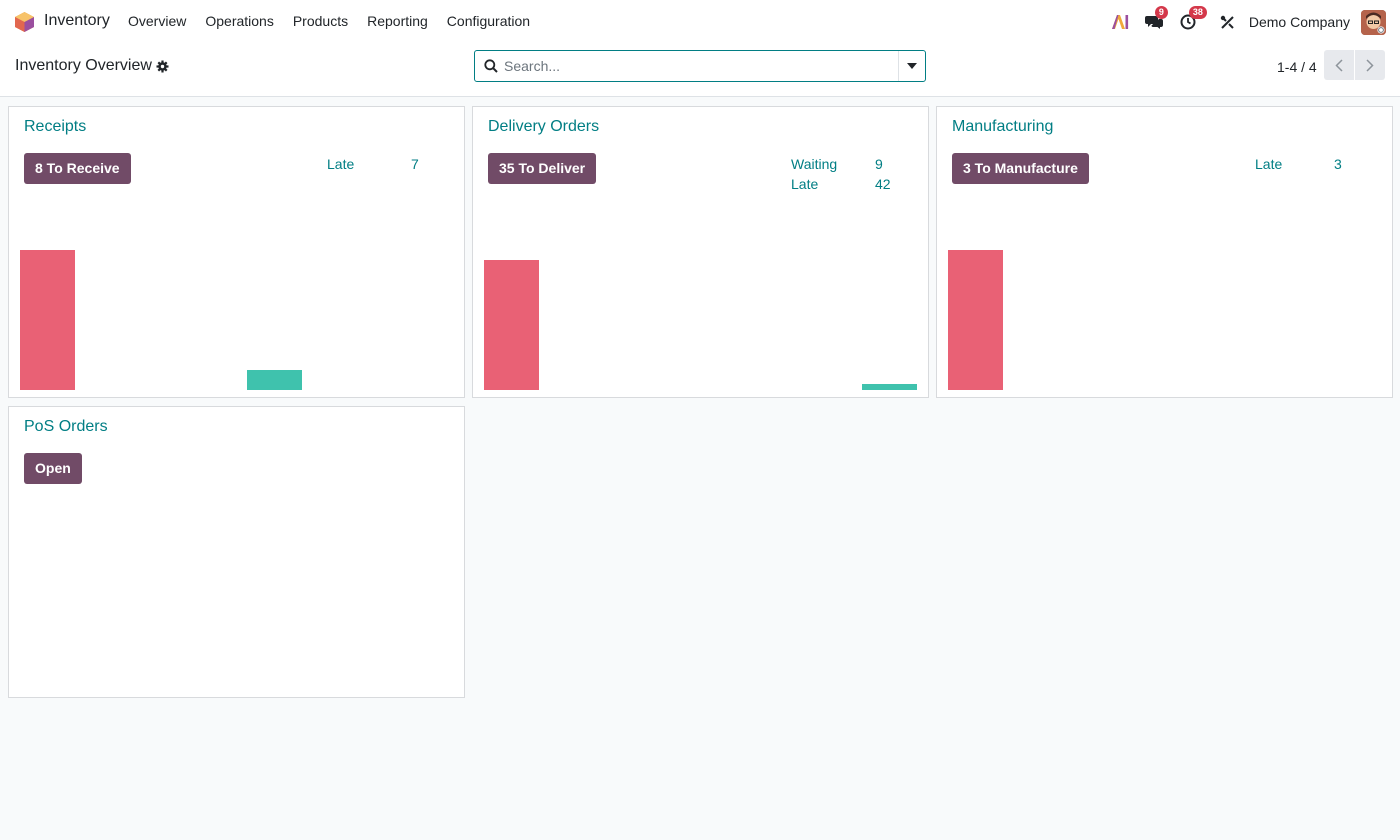  Describe the element at coordinates (320, 21) in the screenshot. I see `menu-products: Products` at that location.